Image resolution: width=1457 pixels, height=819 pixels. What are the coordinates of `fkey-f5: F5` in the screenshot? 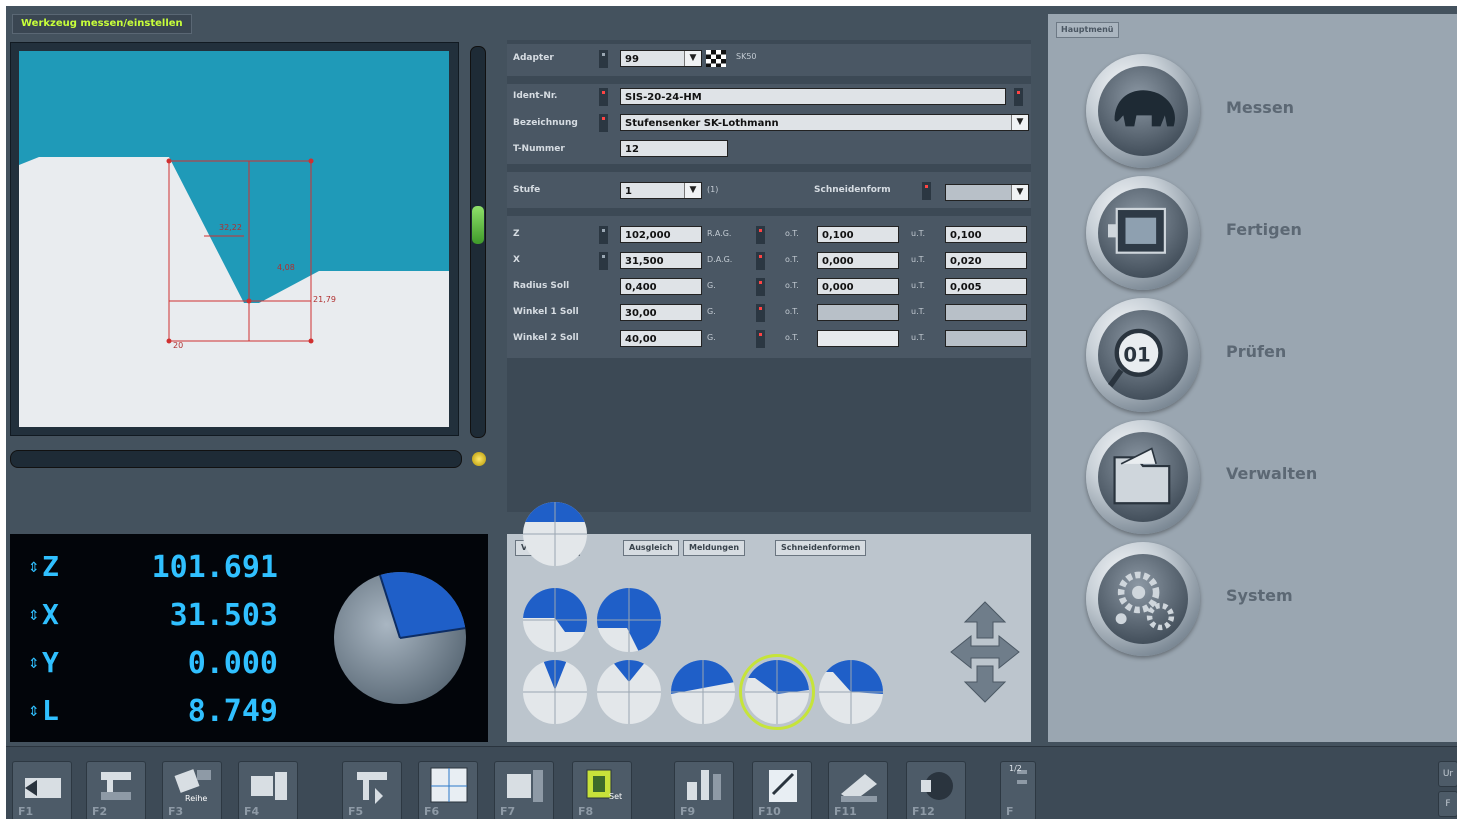 It's located at (372, 790).